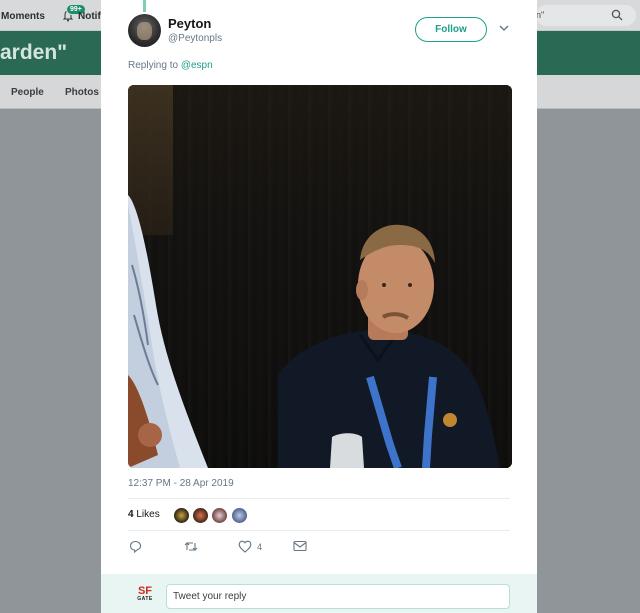 The width and height of the screenshot is (640, 613). What do you see at coordinates (135, 546) in the screenshot?
I see `reply-icon` at bounding box center [135, 546].